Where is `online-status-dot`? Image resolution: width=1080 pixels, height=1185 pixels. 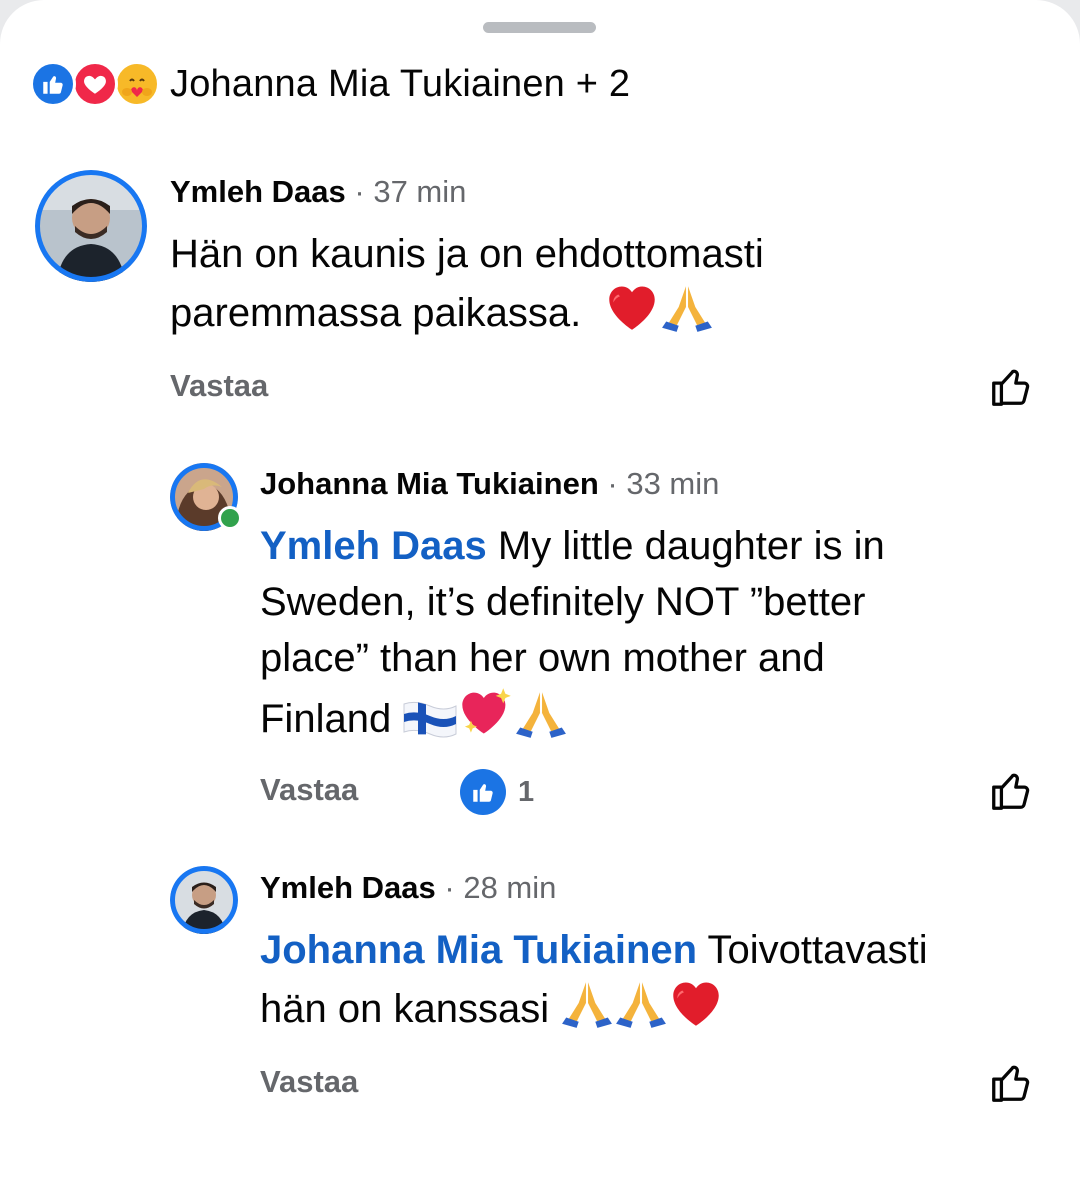
online-status-dot is located at coordinates (230, 518).